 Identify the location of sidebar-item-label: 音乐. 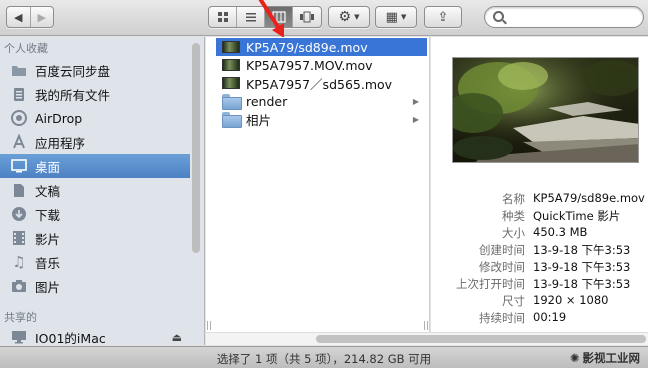
(48, 263).